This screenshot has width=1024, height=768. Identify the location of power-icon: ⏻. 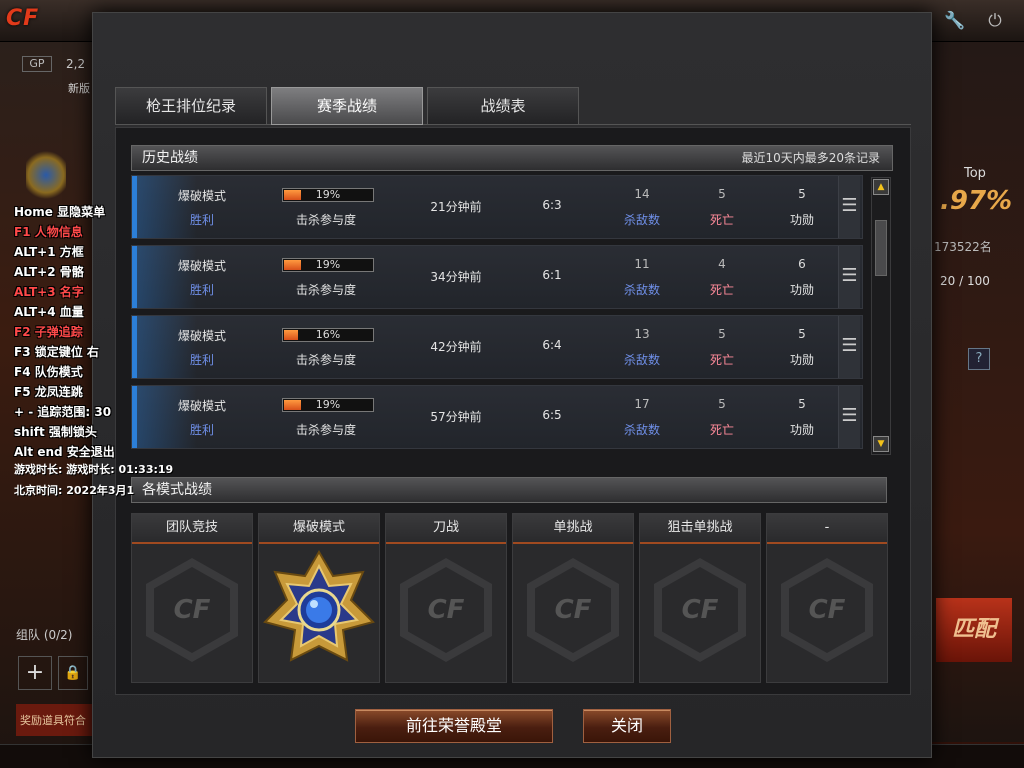
(995, 21).